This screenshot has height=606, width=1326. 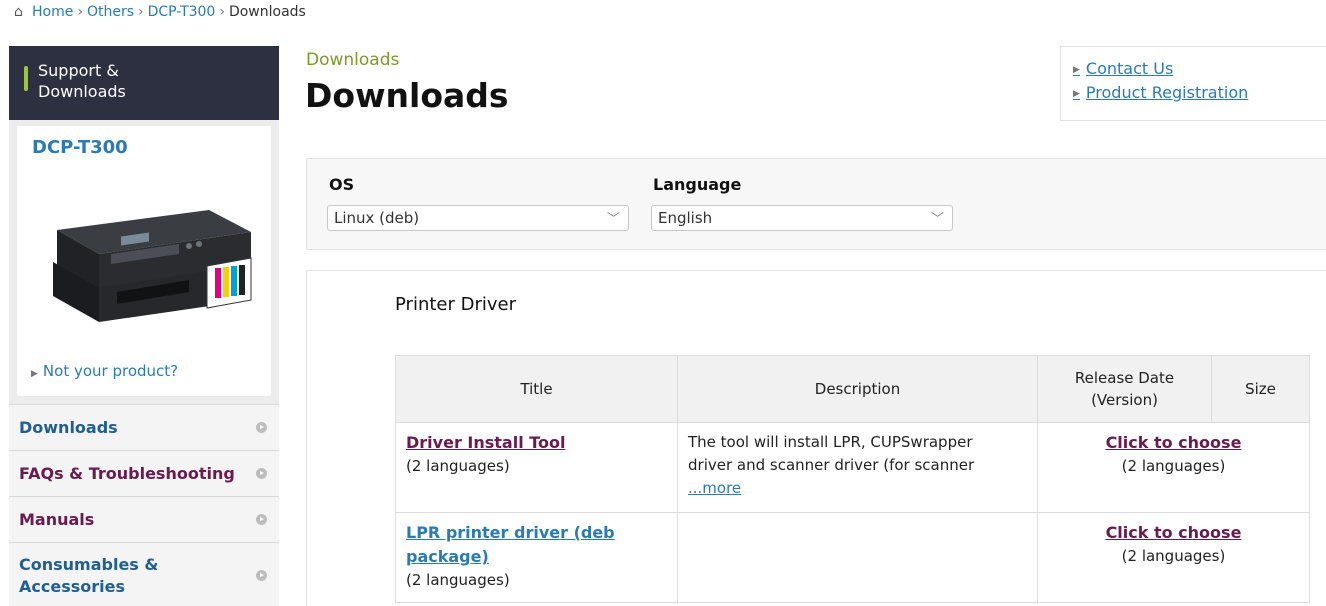 What do you see at coordinates (857, 557) in the screenshot?
I see `row-description-cell` at bounding box center [857, 557].